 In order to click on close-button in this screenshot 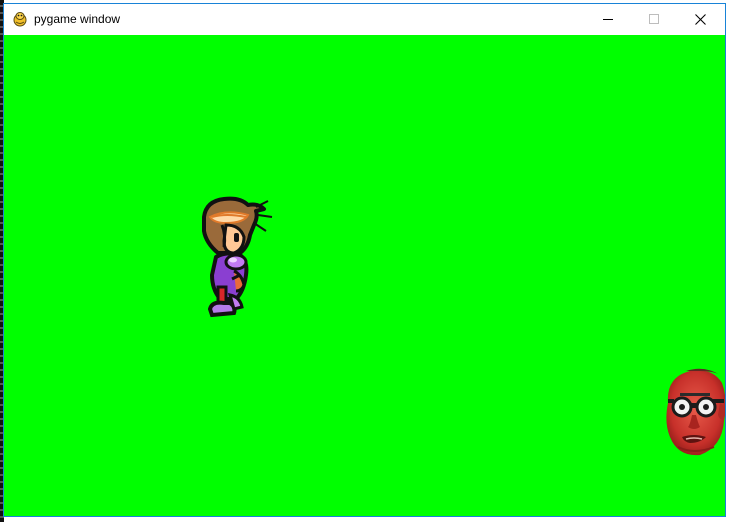, I will do `click(700, 19)`.